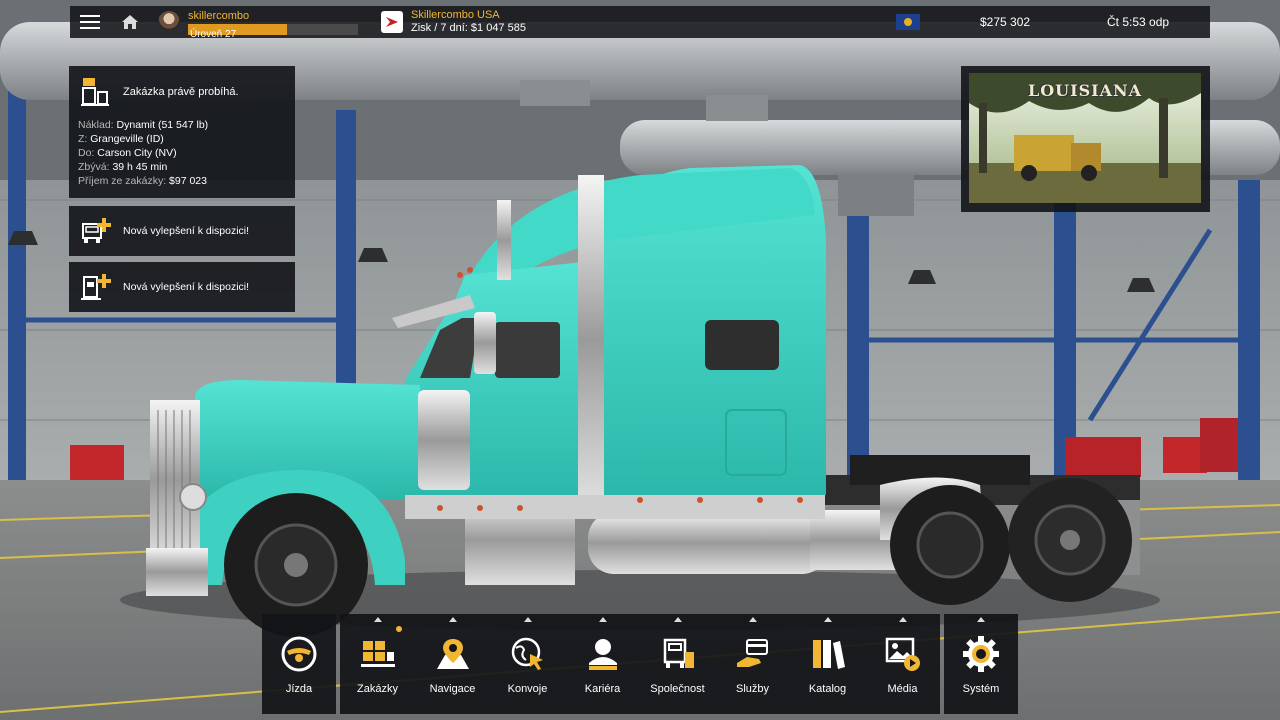 The image size is (1280, 720). I want to click on menu-company-button: Společnost, so click(677, 664).